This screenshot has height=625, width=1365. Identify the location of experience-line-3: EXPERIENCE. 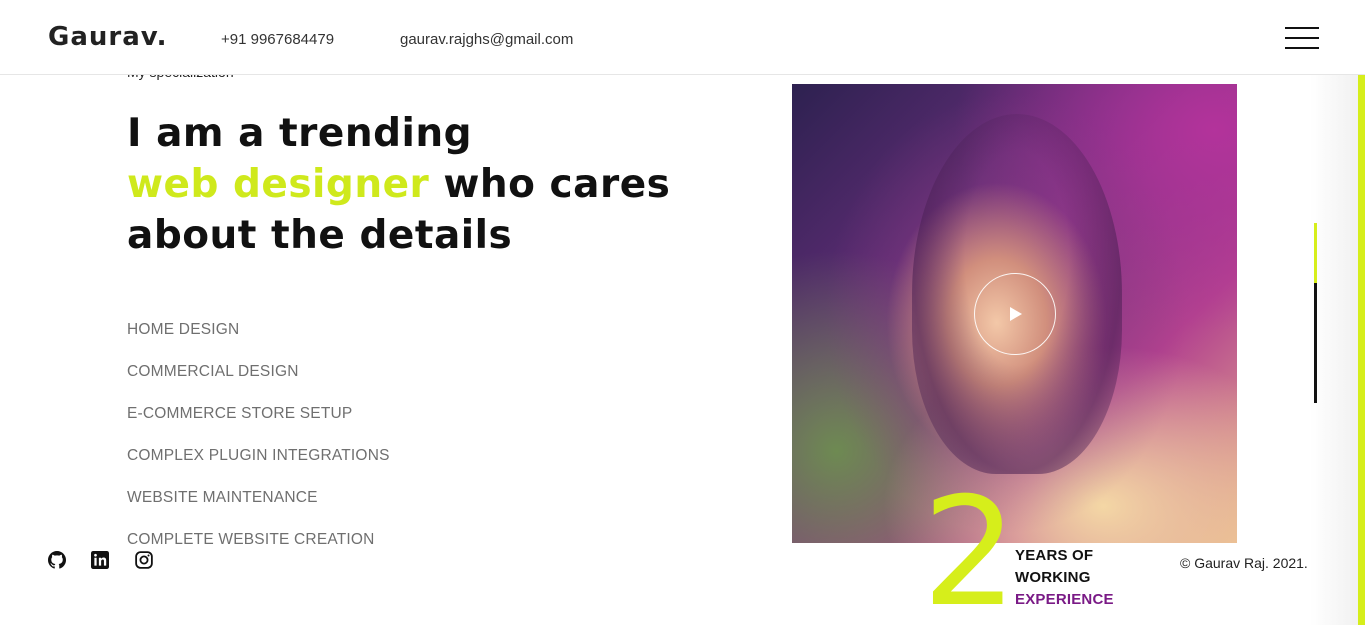
(1064, 599).